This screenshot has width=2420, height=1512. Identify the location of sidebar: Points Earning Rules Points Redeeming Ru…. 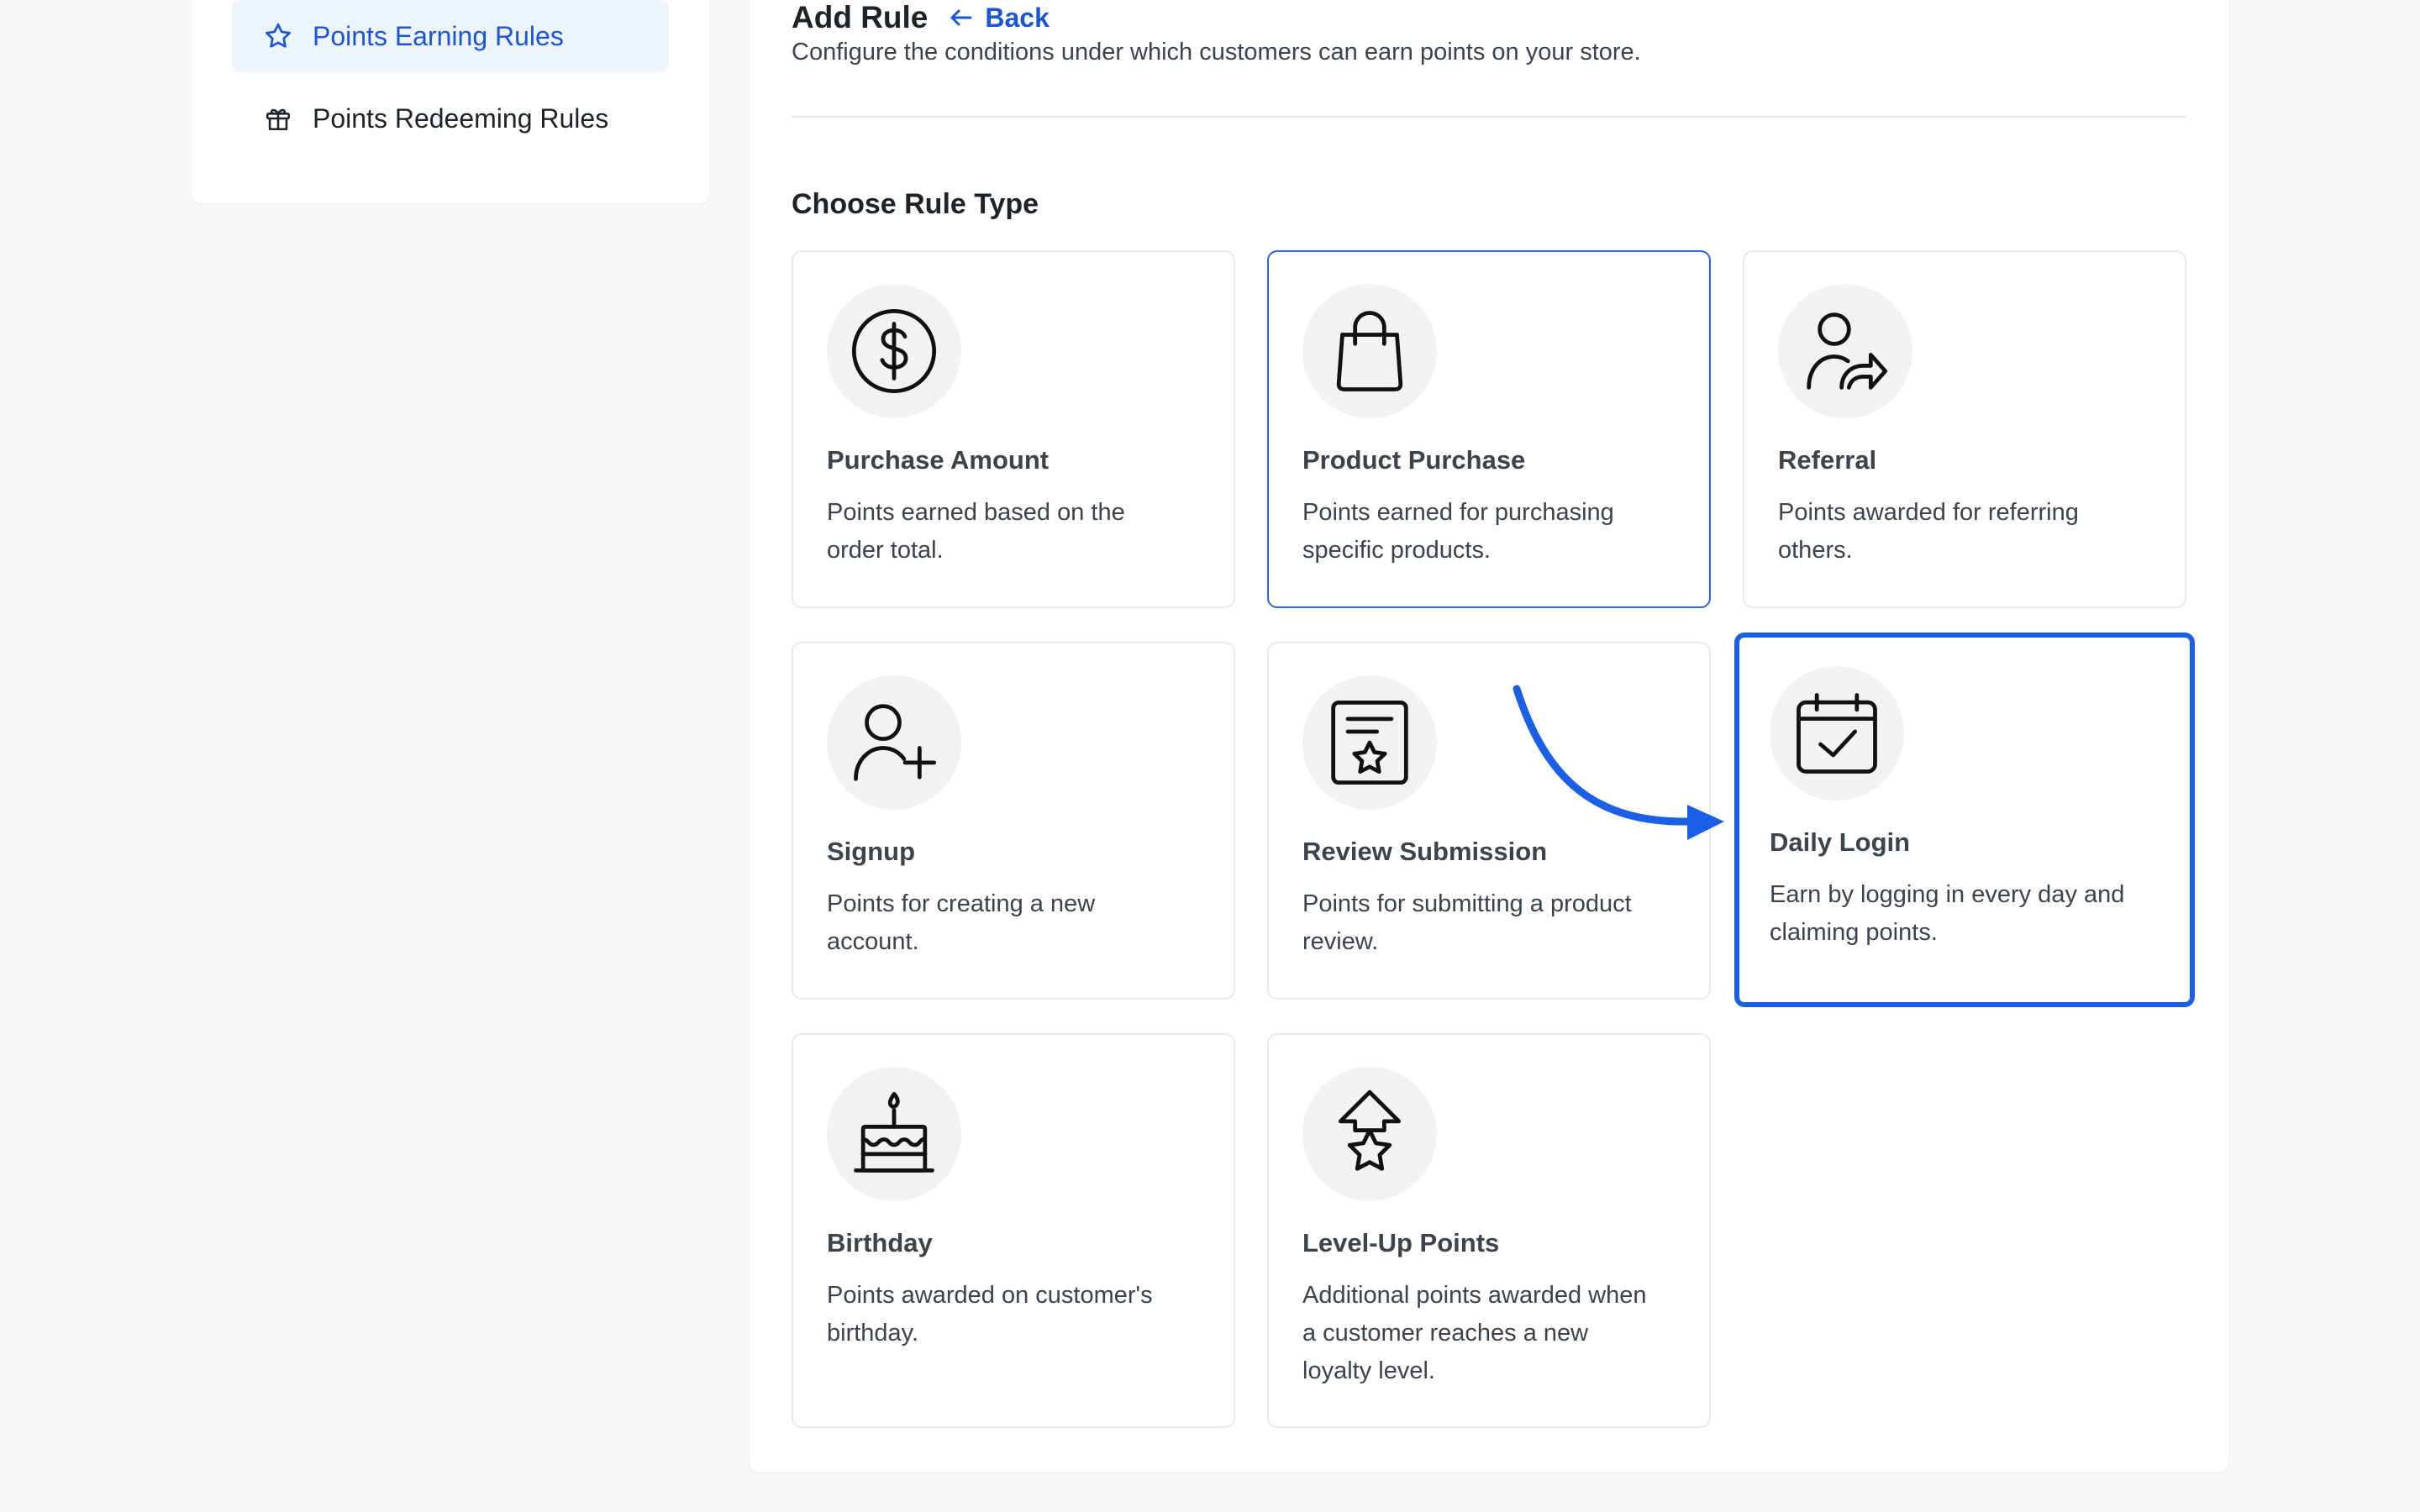
(450, 101).